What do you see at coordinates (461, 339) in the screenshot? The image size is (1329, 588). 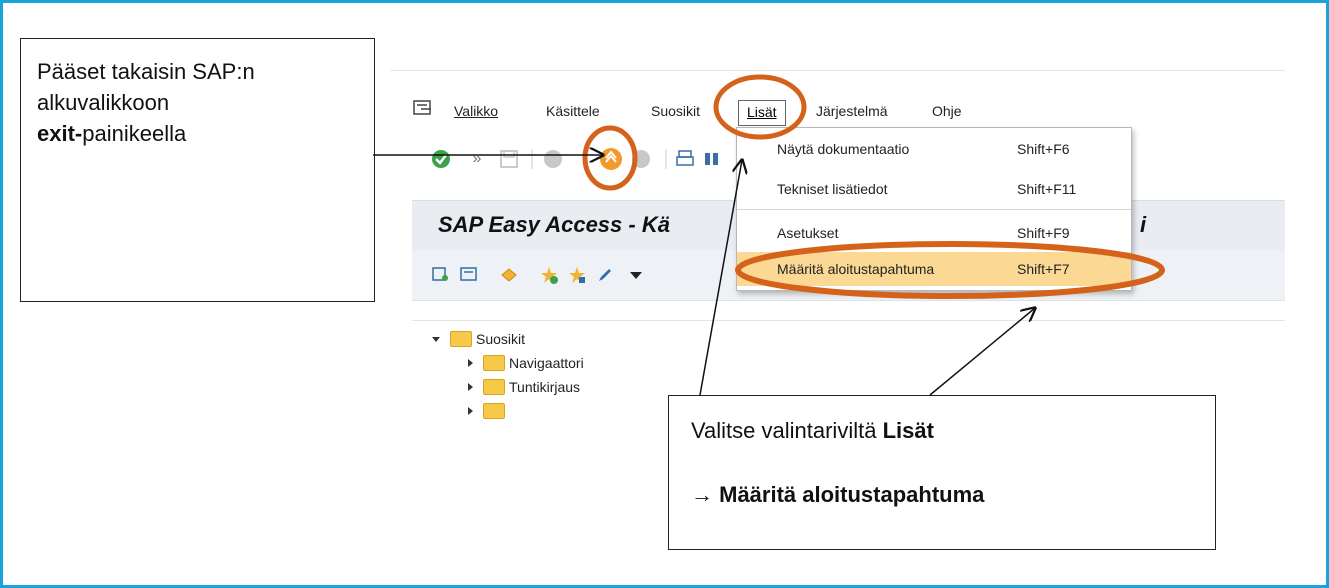 I see `open-folder-icon` at bounding box center [461, 339].